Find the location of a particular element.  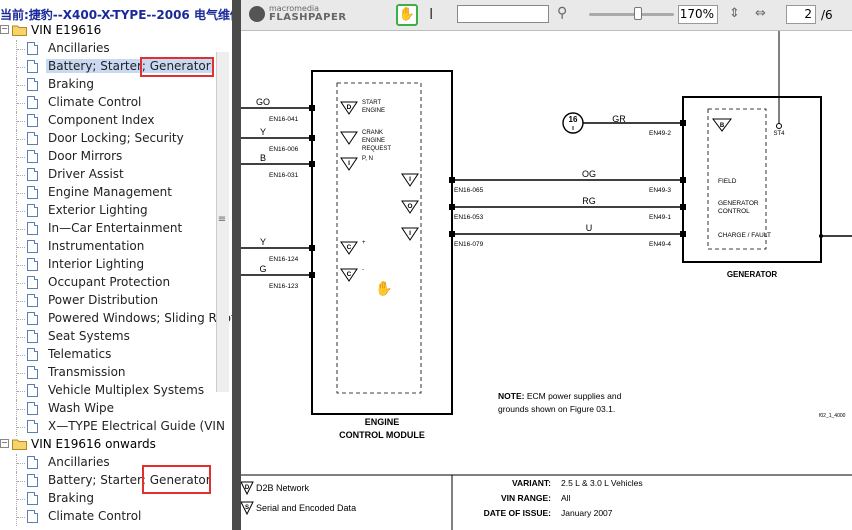

fit-page-icon: ⇕ is located at coordinates (734, 13).